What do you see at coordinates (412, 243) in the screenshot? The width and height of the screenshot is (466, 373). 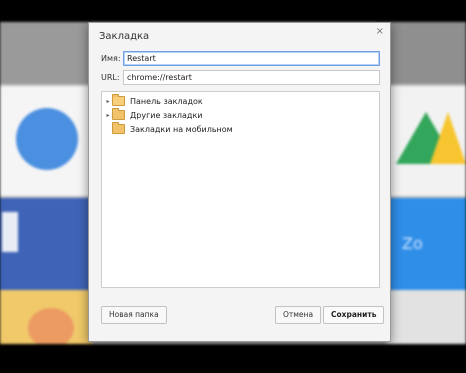 I see `tile-text: Zo` at bounding box center [412, 243].